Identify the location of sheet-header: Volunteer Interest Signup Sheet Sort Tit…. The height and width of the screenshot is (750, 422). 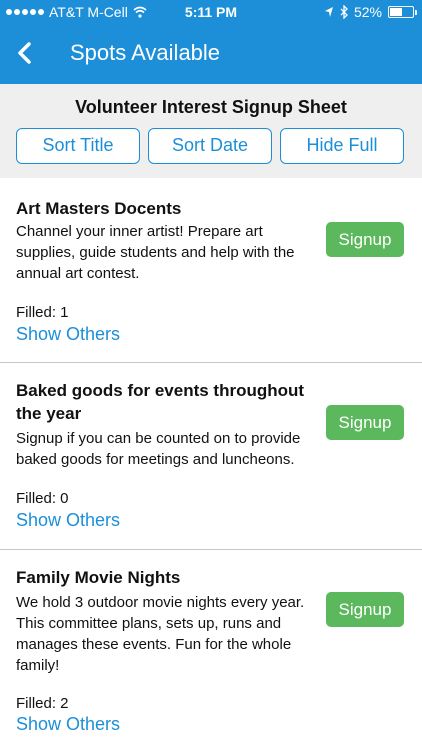
(211, 131).